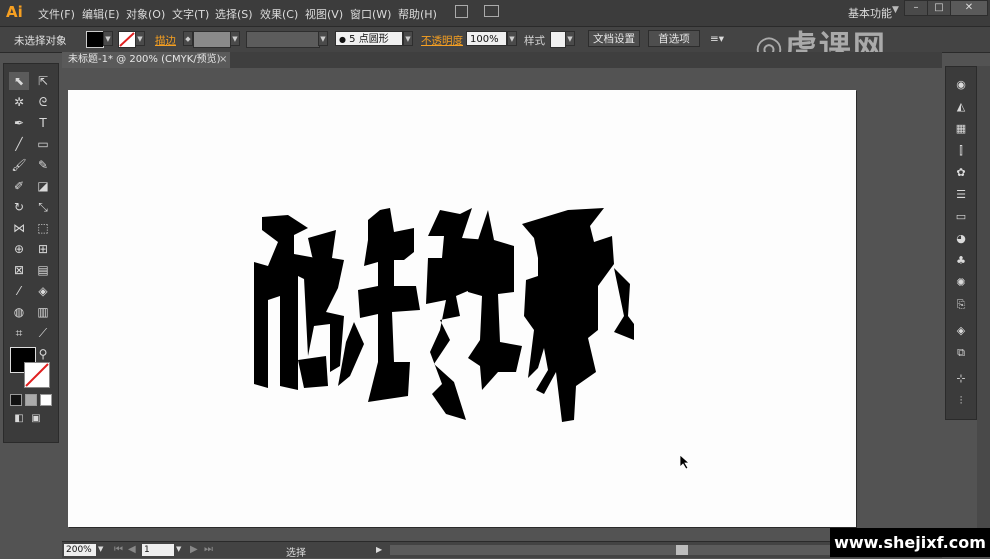  What do you see at coordinates (961, 195) in the screenshot?
I see `stroke-icon: ☰` at bounding box center [961, 195].